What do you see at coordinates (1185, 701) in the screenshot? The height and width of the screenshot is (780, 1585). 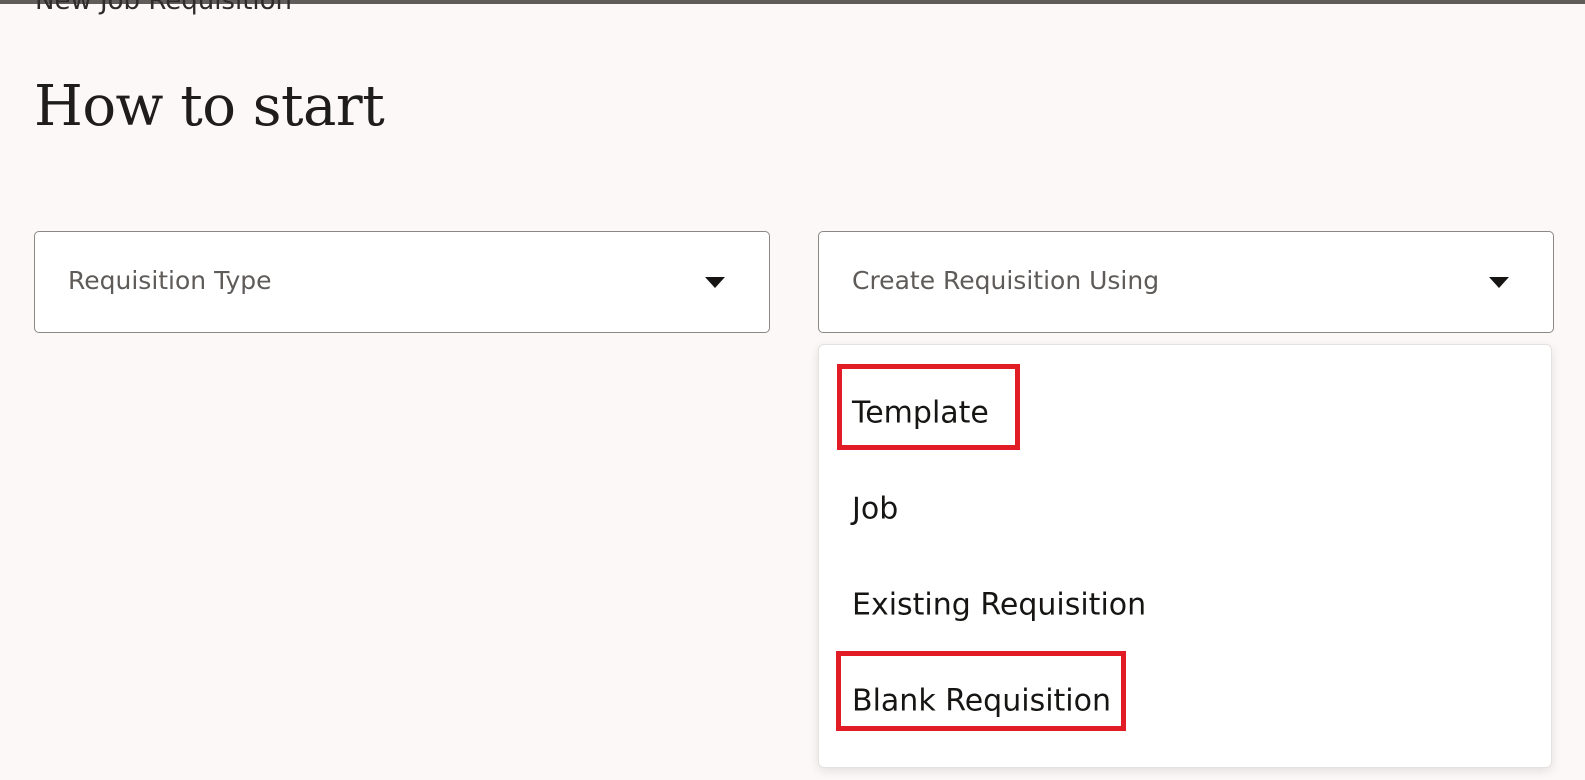 I see `option-blank-requisition: Blank Requisition` at bounding box center [1185, 701].